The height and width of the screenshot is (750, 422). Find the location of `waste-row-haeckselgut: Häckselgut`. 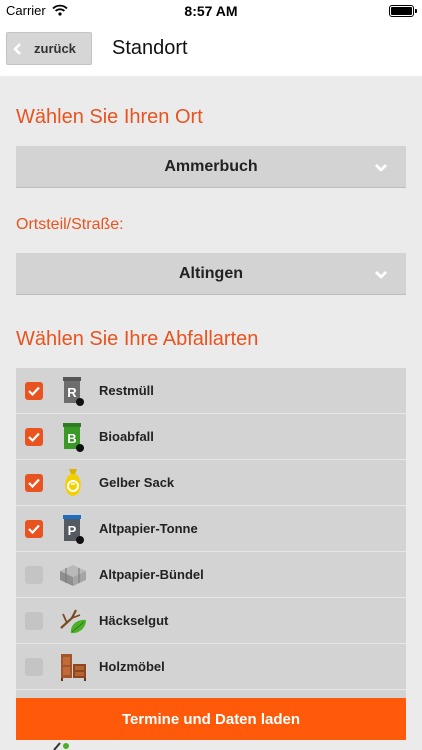

waste-row-haeckselgut: Häckselgut is located at coordinates (211, 621).